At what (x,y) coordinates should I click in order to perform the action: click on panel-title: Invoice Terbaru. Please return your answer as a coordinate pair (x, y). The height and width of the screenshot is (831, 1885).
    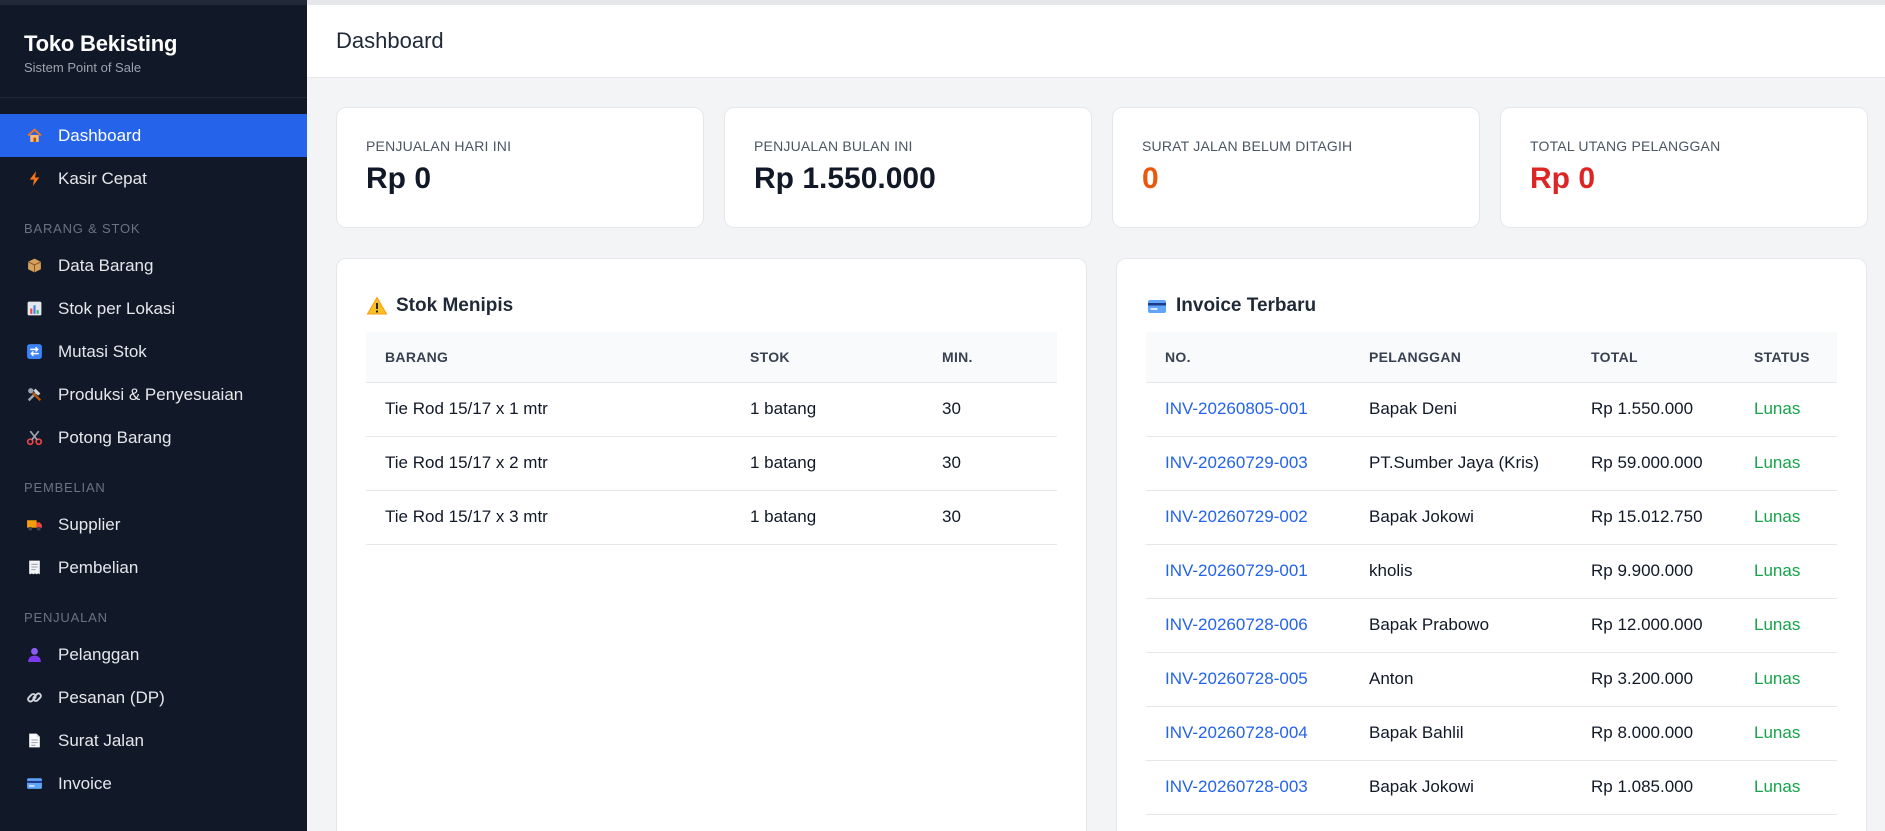
    Looking at the image, I should click on (1491, 306).